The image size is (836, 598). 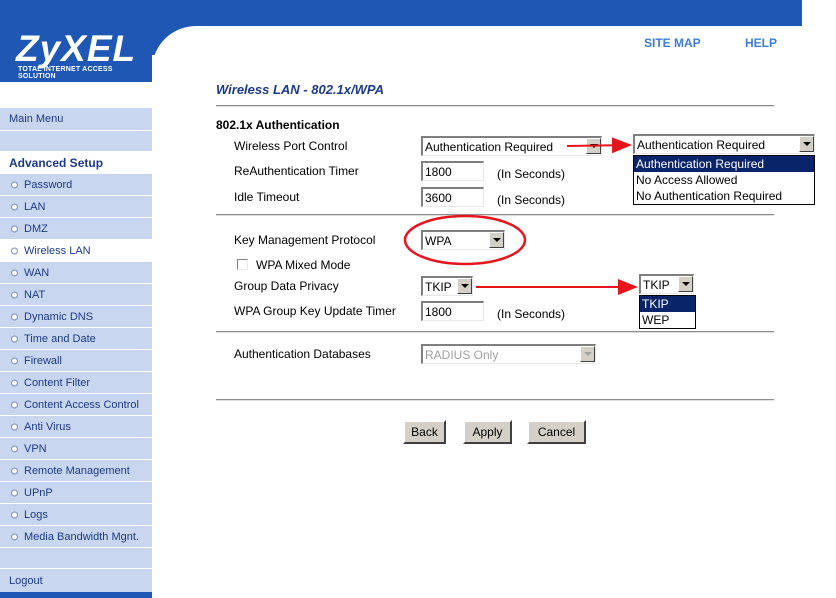 I want to click on highlight-ellipse, so click(x=465, y=240).